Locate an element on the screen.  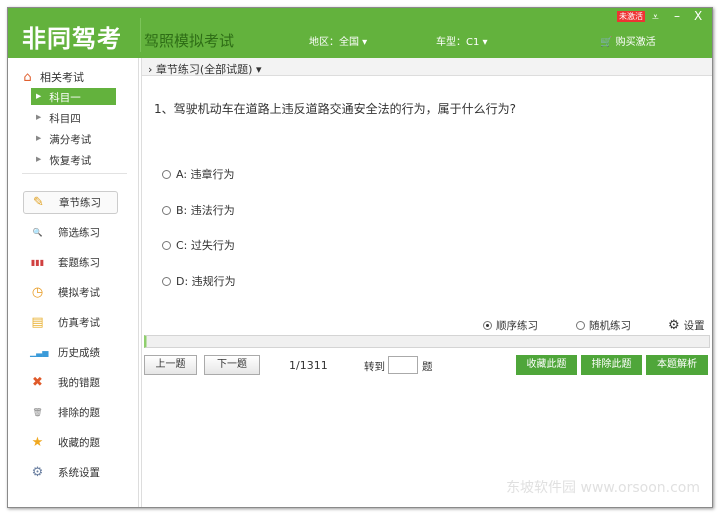
nav-item-6: ✖ 我的错题 is located at coordinates (70, 382).